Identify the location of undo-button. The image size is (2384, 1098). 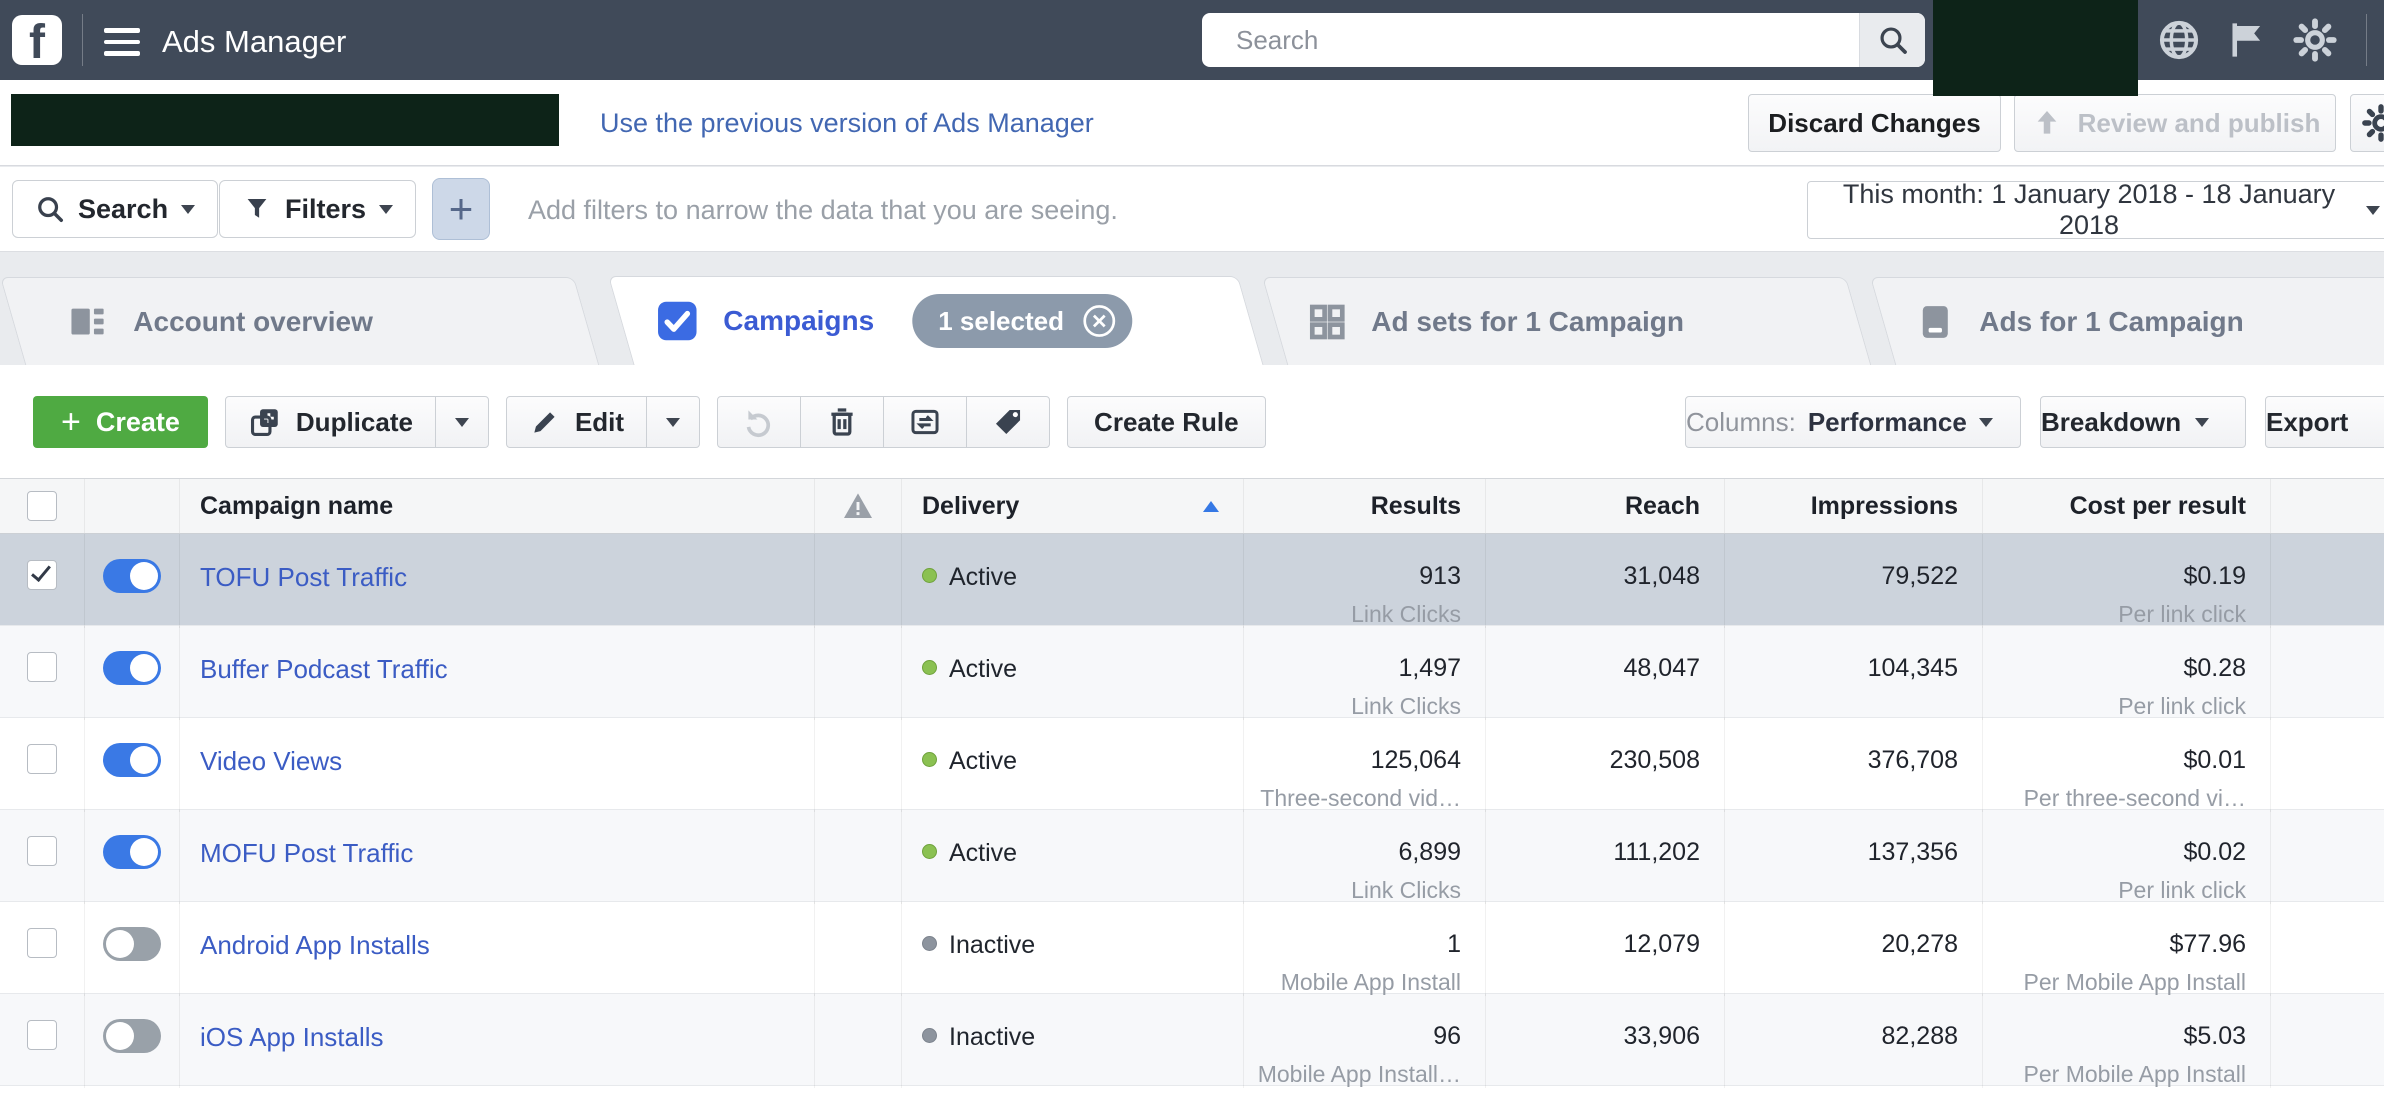
(759, 422).